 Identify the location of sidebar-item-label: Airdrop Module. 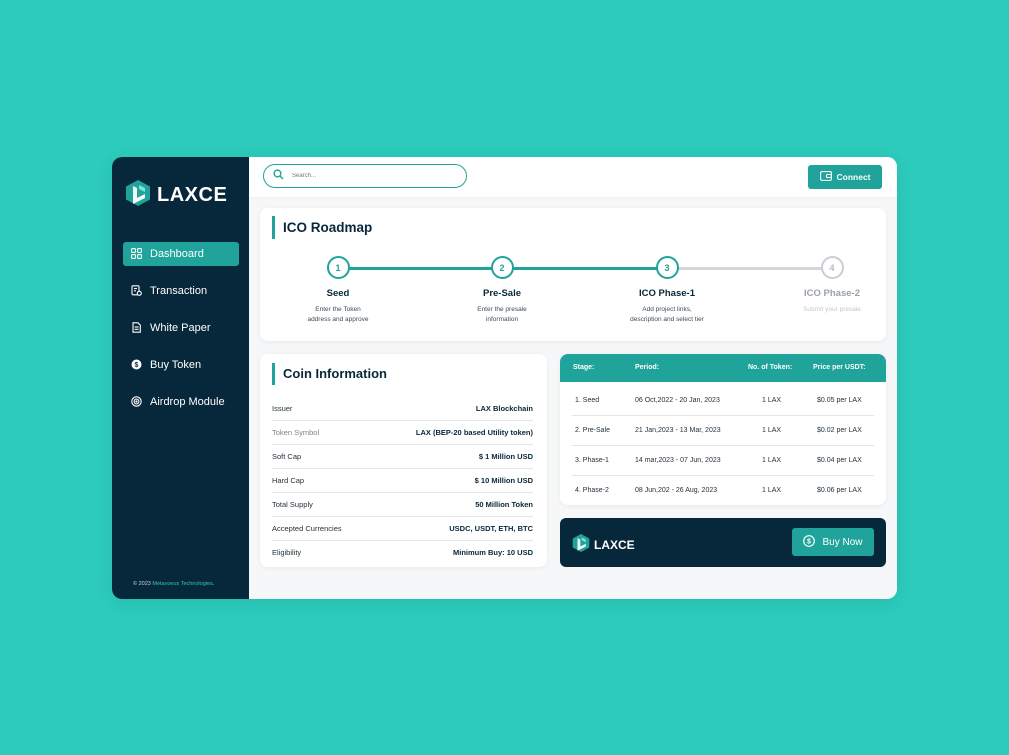
(187, 402).